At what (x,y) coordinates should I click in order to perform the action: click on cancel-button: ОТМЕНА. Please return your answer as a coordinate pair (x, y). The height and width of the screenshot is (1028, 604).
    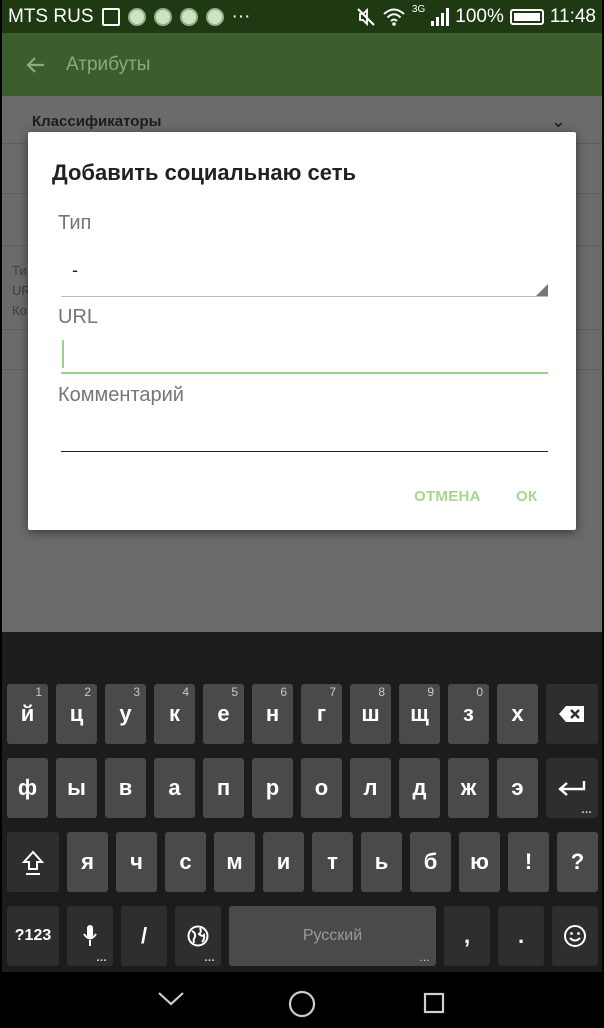
    Looking at the image, I should click on (447, 496).